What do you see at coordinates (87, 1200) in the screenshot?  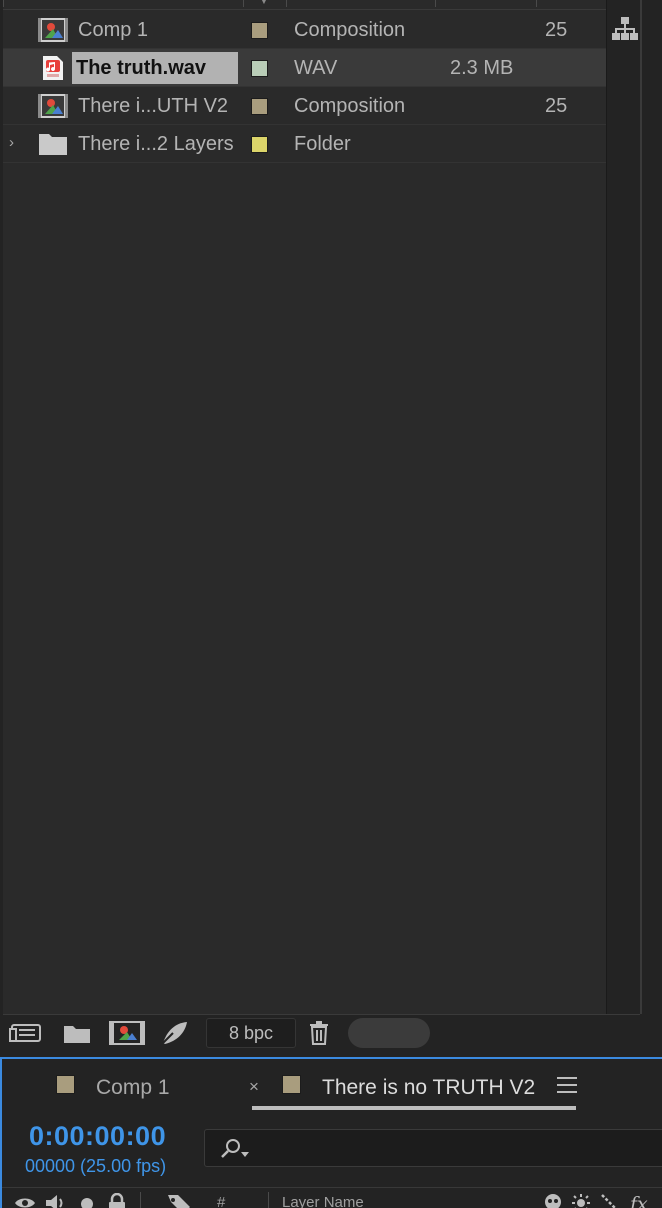 I see `solo-icon` at bounding box center [87, 1200].